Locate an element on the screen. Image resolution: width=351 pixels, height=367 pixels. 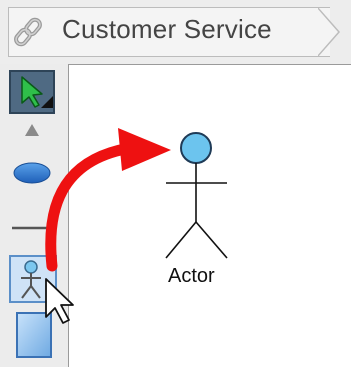
actor-figure is located at coordinates (196, 195).